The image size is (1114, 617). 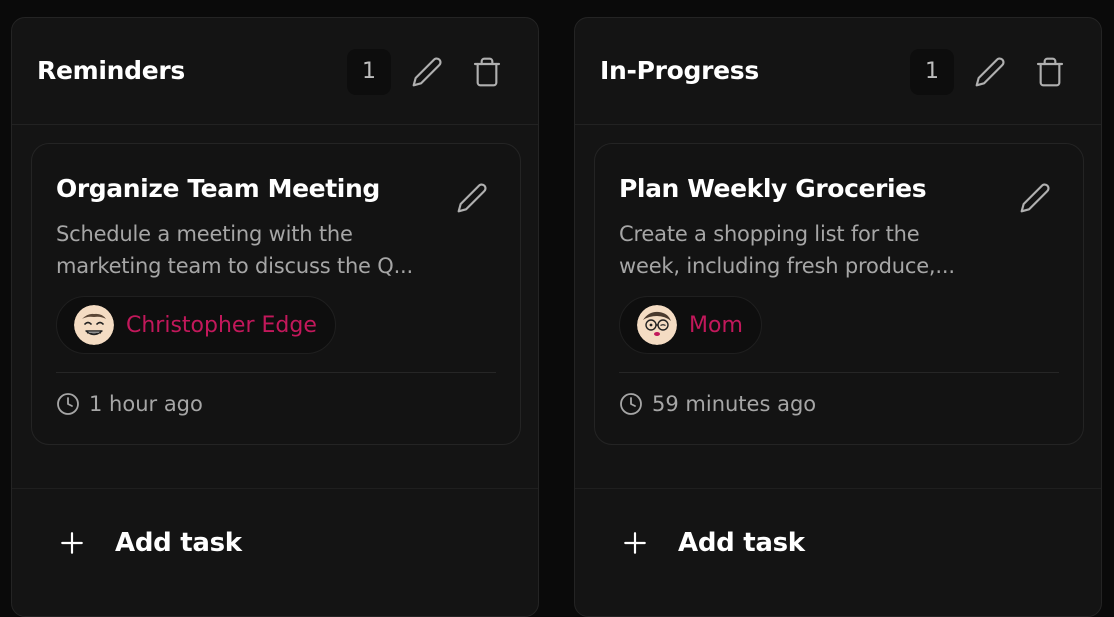 What do you see at coordinates (275, 71) in the screenshot?
I see `column-header: Reminders 1` at bounding box center [275, 71].